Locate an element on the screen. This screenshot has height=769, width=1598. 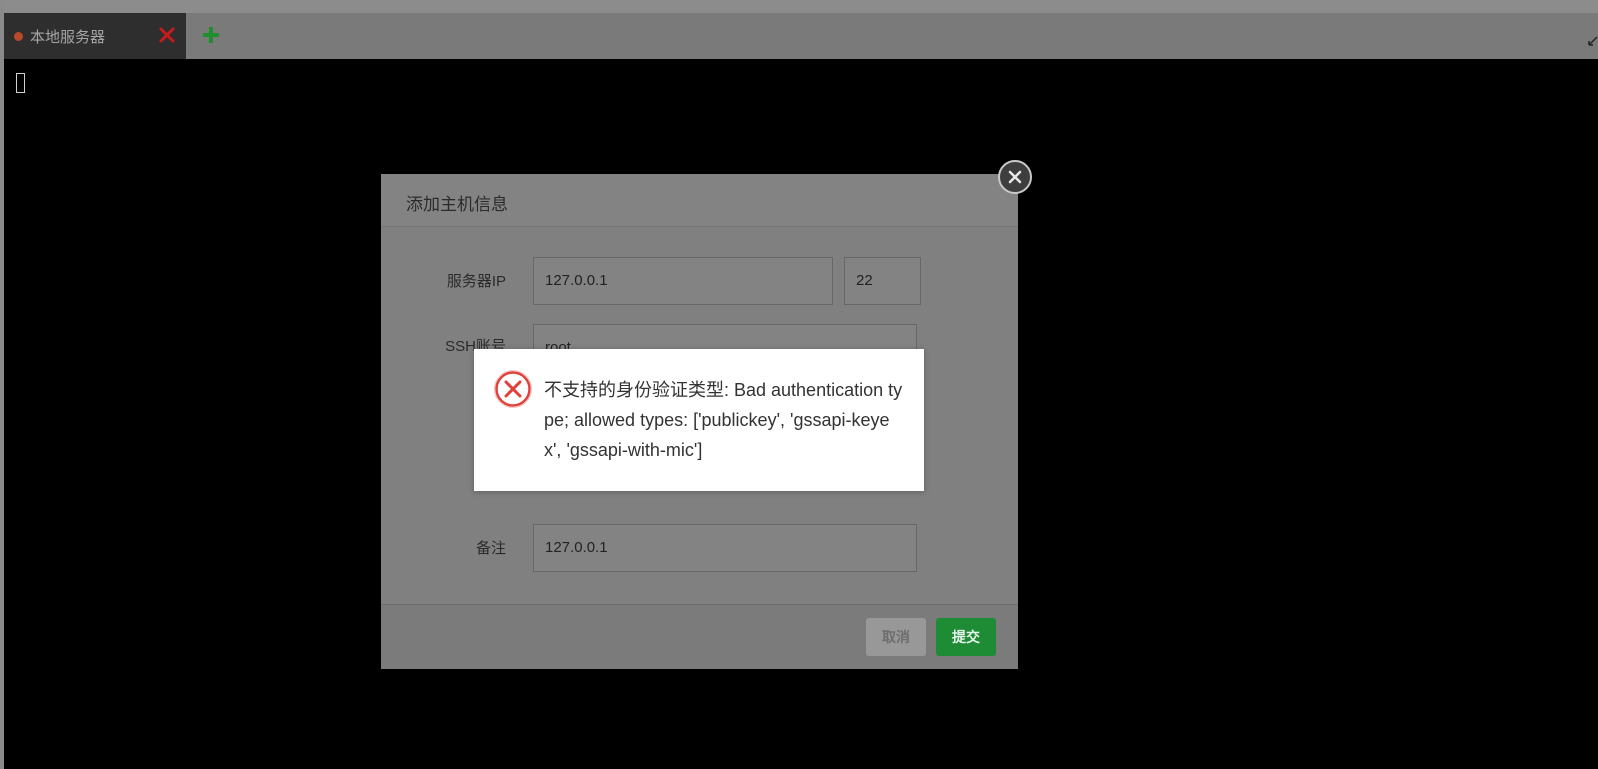
tab-bar: 本地服务器 is located at coordinates (801, 36).